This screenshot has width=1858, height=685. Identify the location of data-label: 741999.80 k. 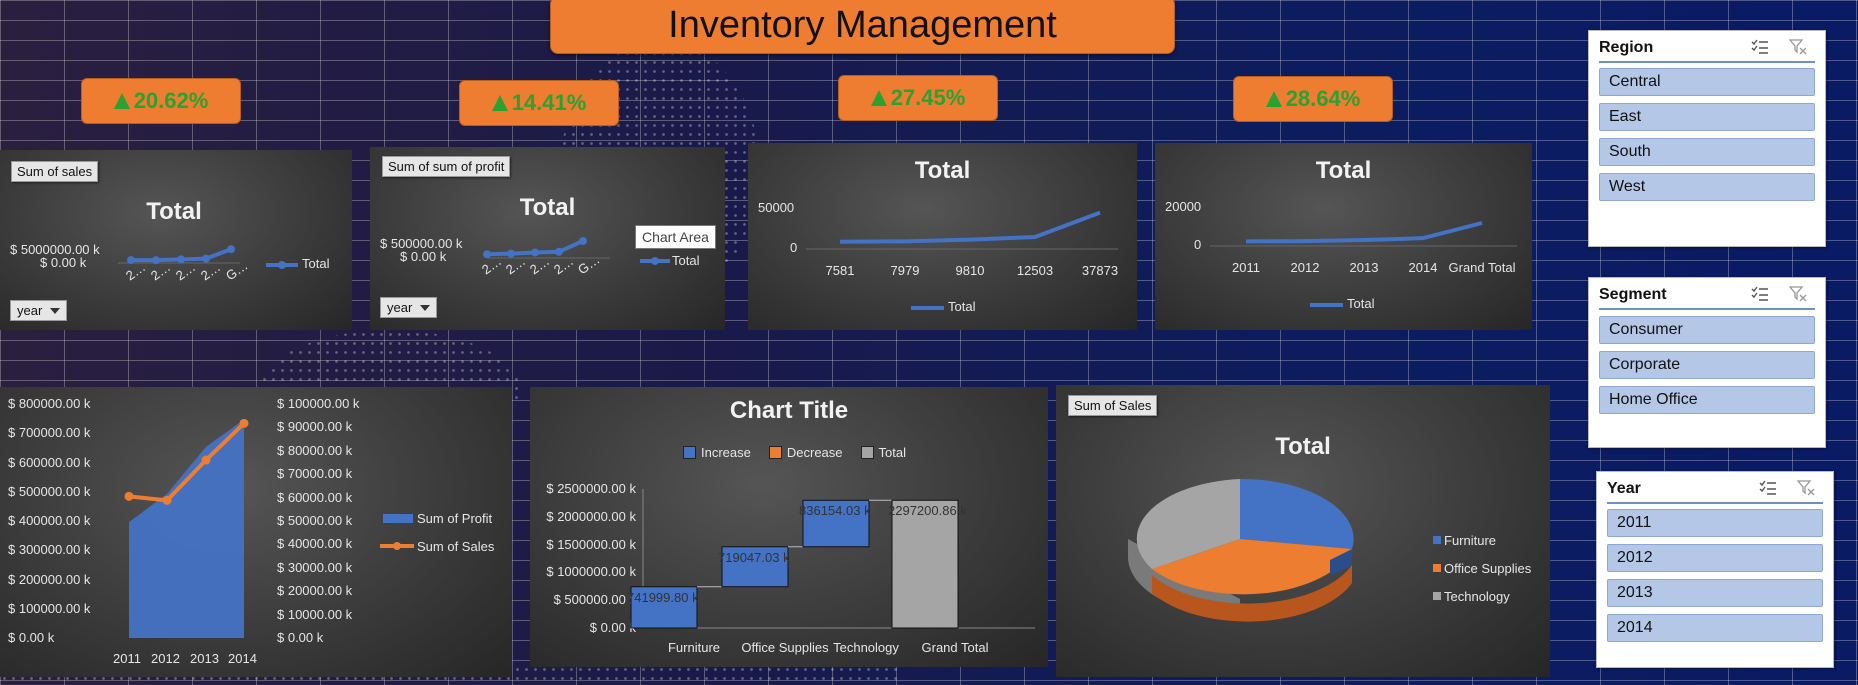
(663, 597).